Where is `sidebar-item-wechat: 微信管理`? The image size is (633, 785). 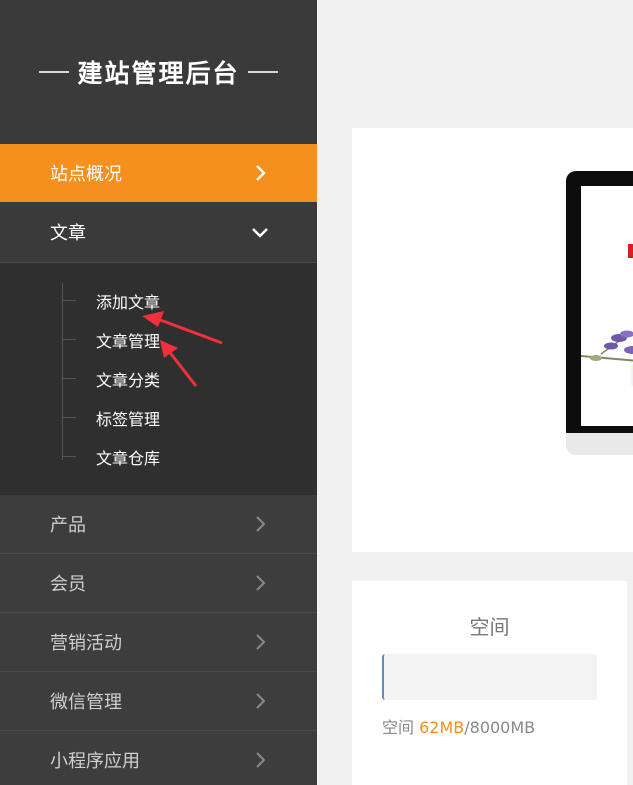 sidebar-item-wechat: 微信管理 is located at coordinates (158, 701).